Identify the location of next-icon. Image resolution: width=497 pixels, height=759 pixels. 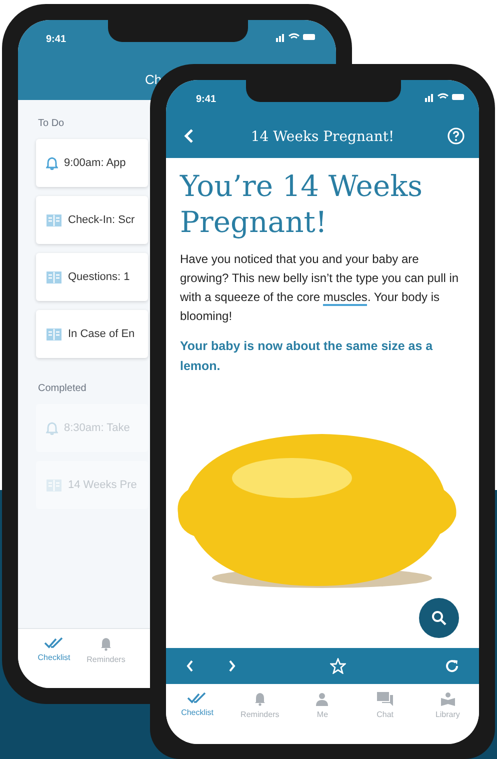
(232, 666).